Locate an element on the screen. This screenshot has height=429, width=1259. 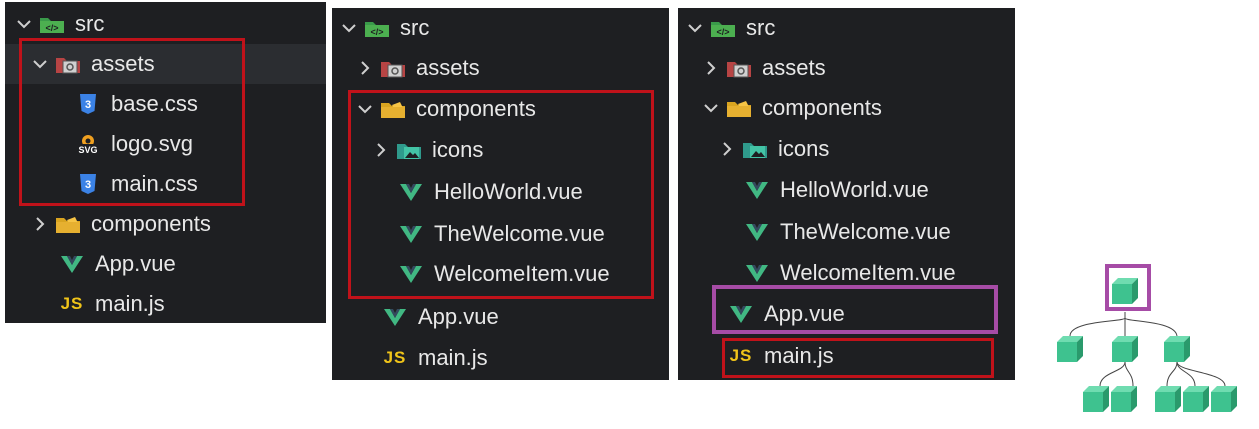
css-file-icon: 3 is located at coordinates (88, 184).